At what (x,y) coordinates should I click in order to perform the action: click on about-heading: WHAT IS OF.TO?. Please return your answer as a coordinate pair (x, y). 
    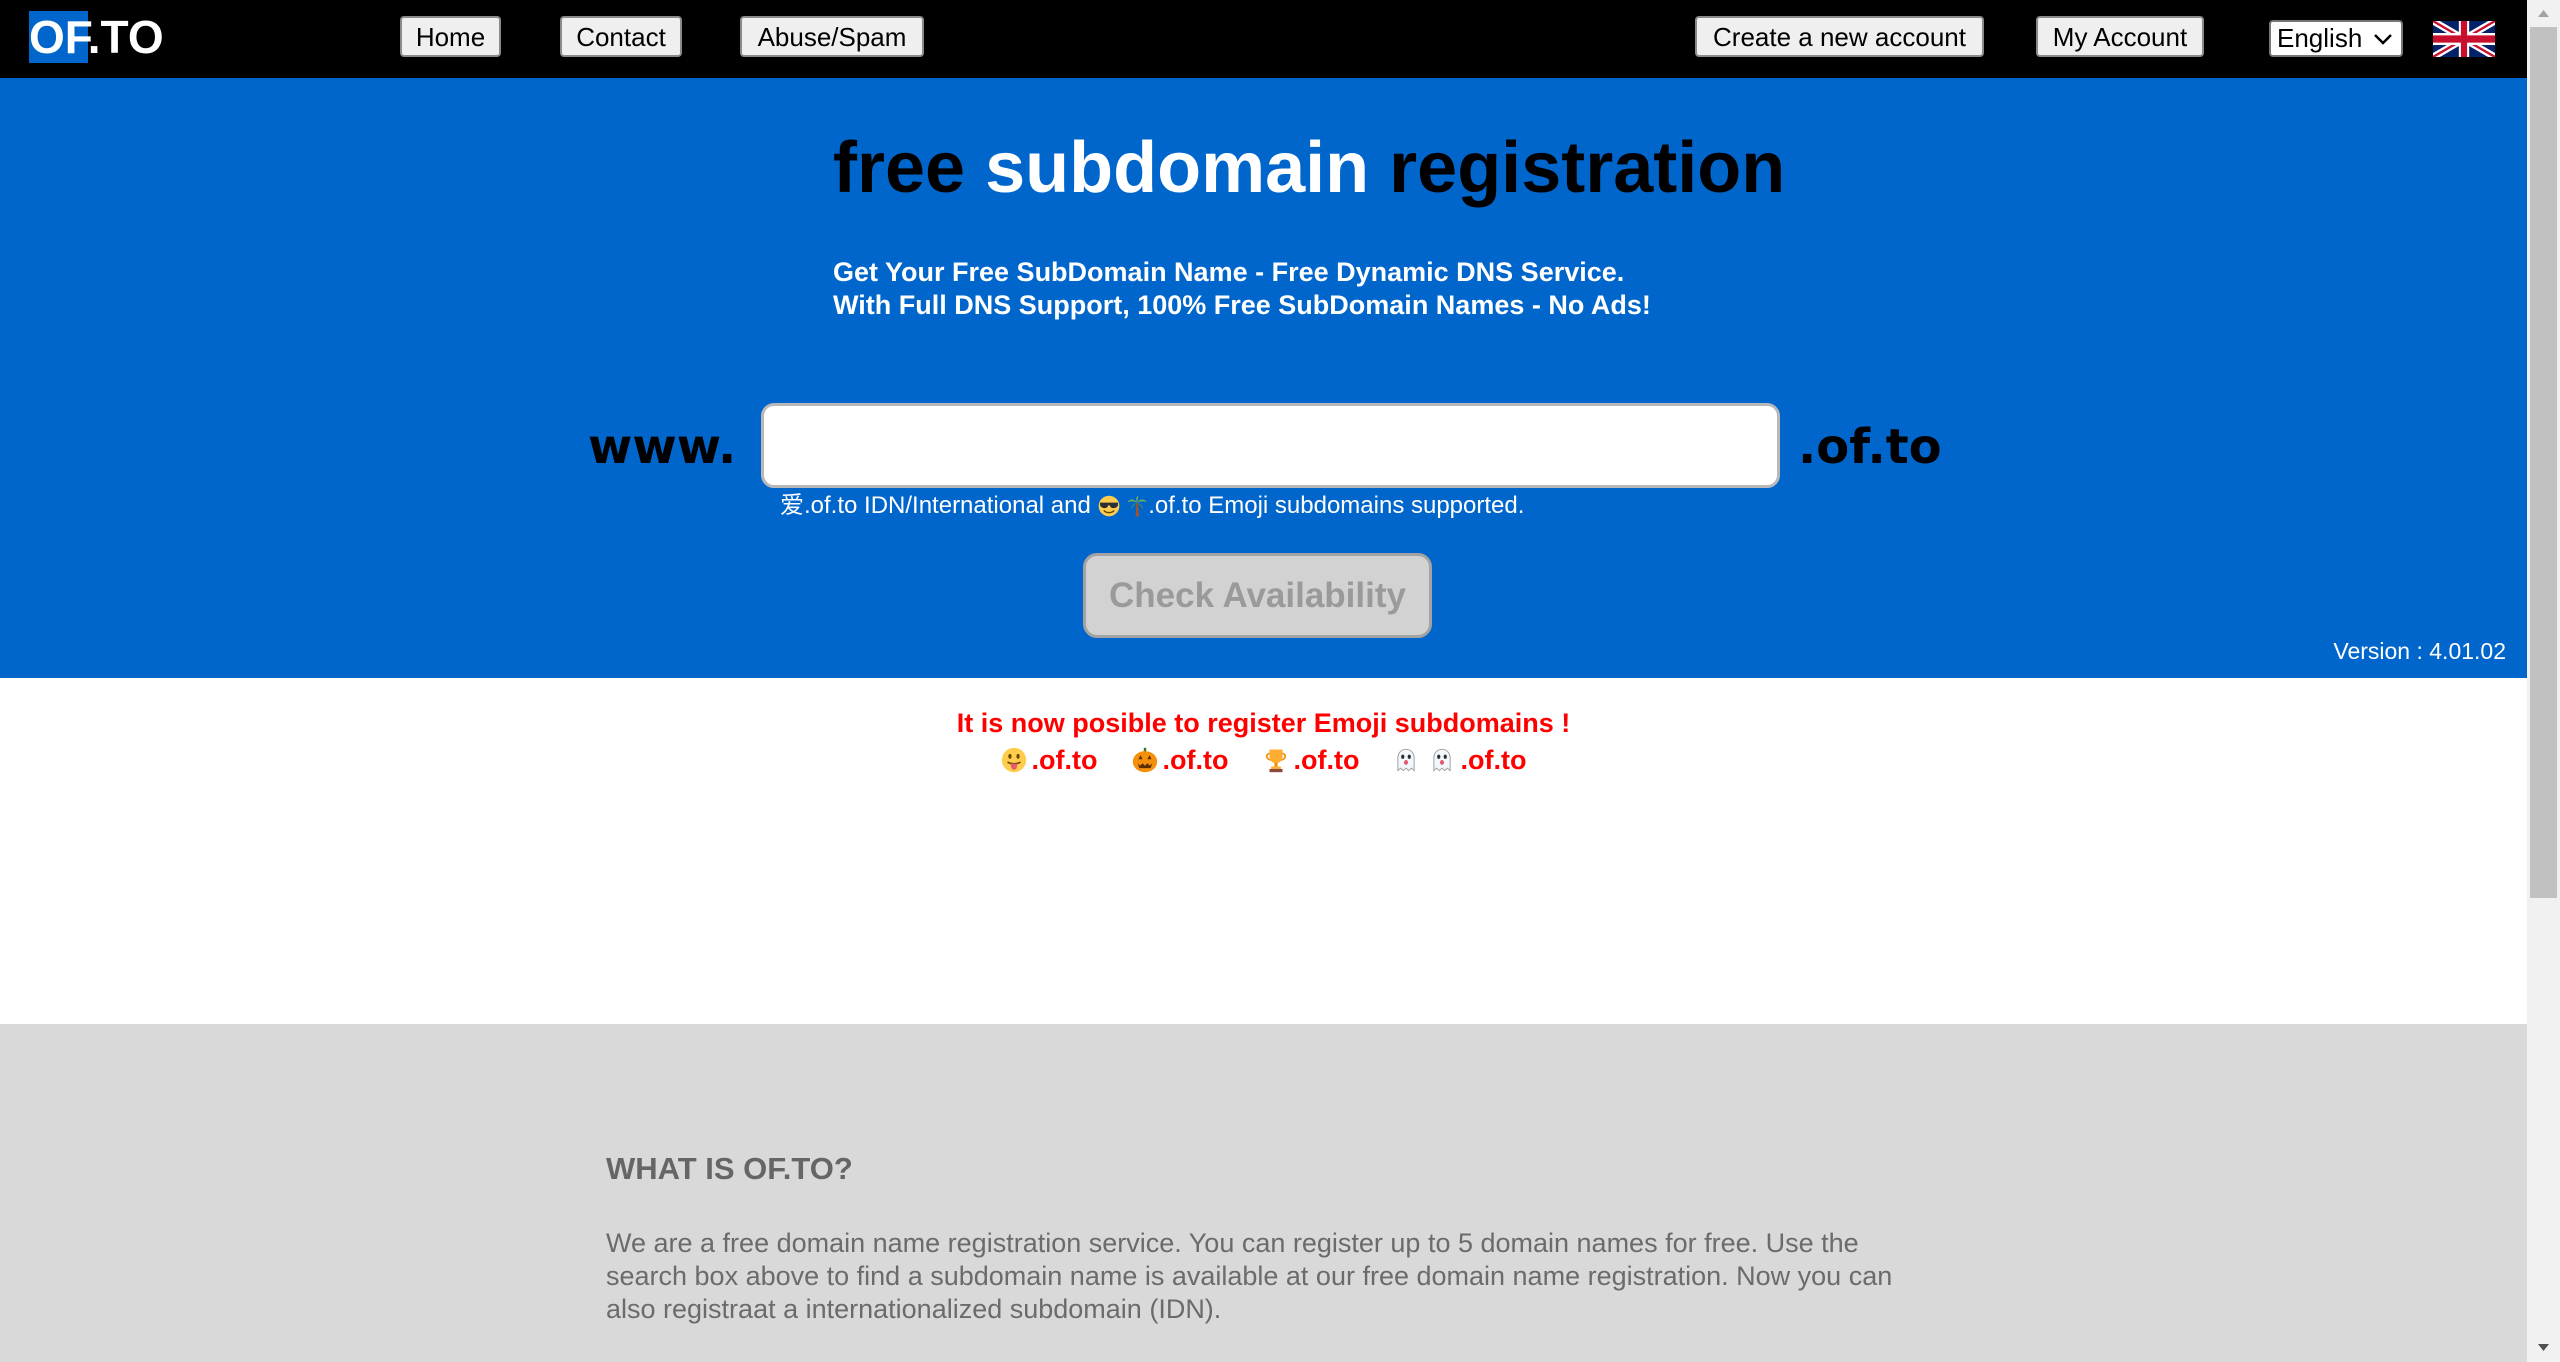
    Looking at the image, I should click on (729, 1168).